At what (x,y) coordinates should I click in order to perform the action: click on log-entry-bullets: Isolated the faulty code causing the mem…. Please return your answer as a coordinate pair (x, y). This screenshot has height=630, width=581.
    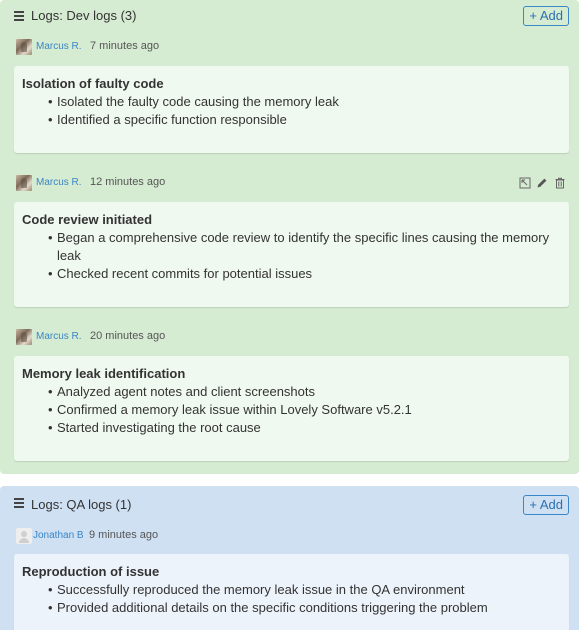
    Looking at the image, I should click on (302, 111).